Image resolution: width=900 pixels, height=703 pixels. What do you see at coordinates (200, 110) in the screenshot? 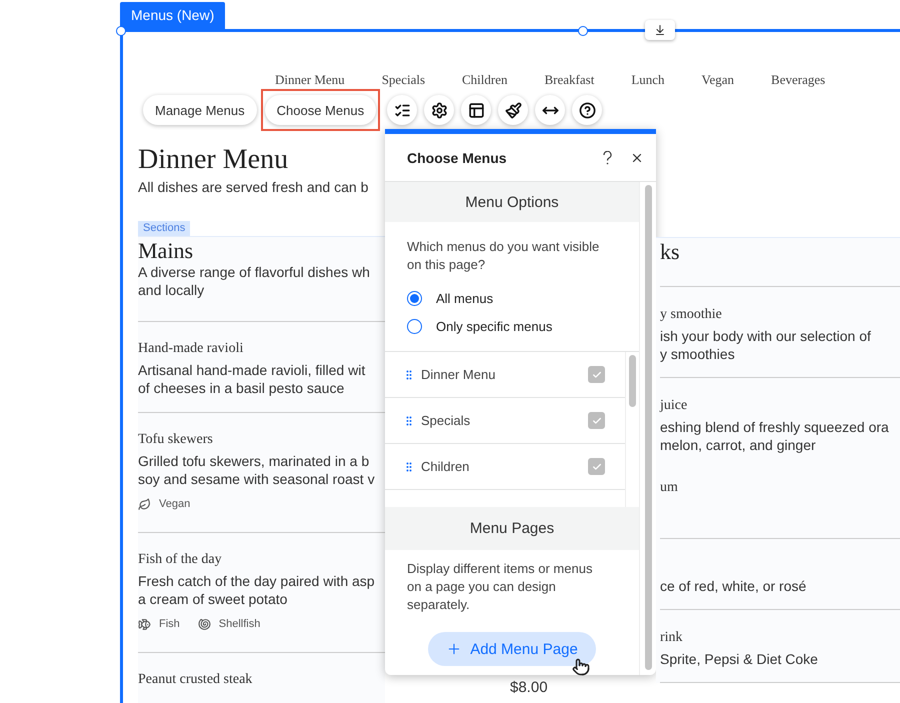
I see `toolbar-button: Manage Menus` at bounding box center [200, 110].